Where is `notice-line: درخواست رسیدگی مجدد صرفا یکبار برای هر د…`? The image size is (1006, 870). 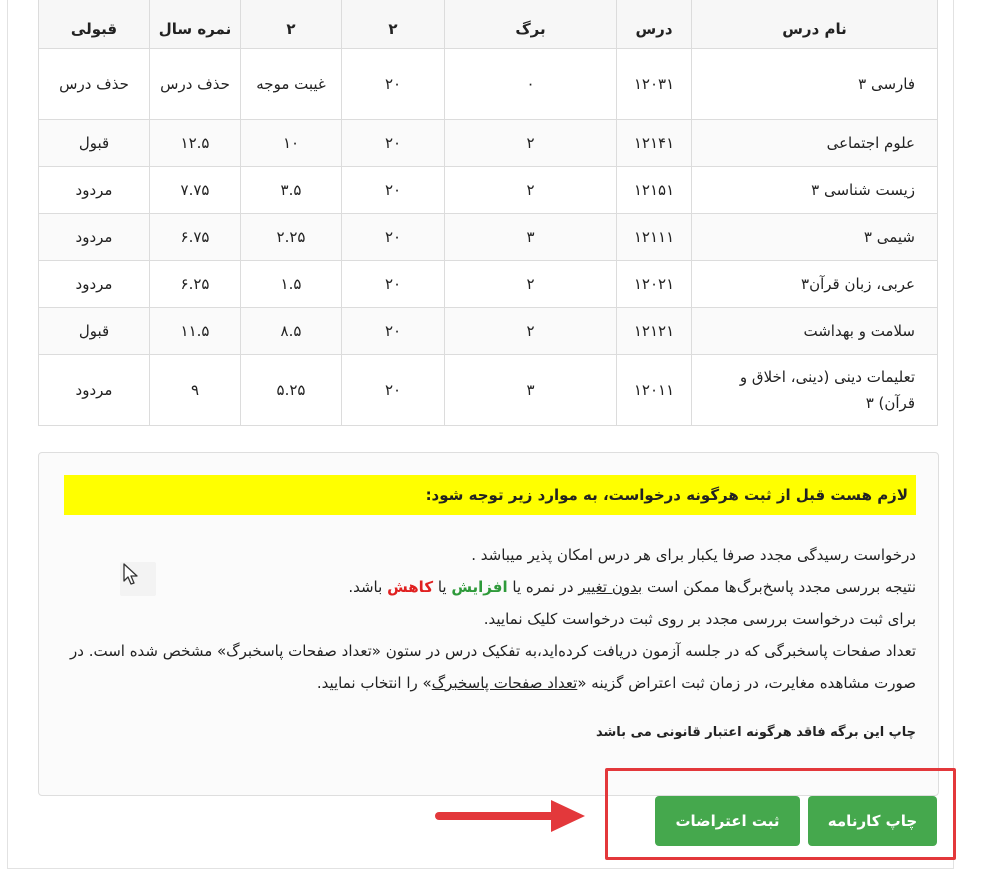
notice-line: درخواست رسیدگی مجدد صرفا یکبار برای هر د… is located at coordinates (693, 555).